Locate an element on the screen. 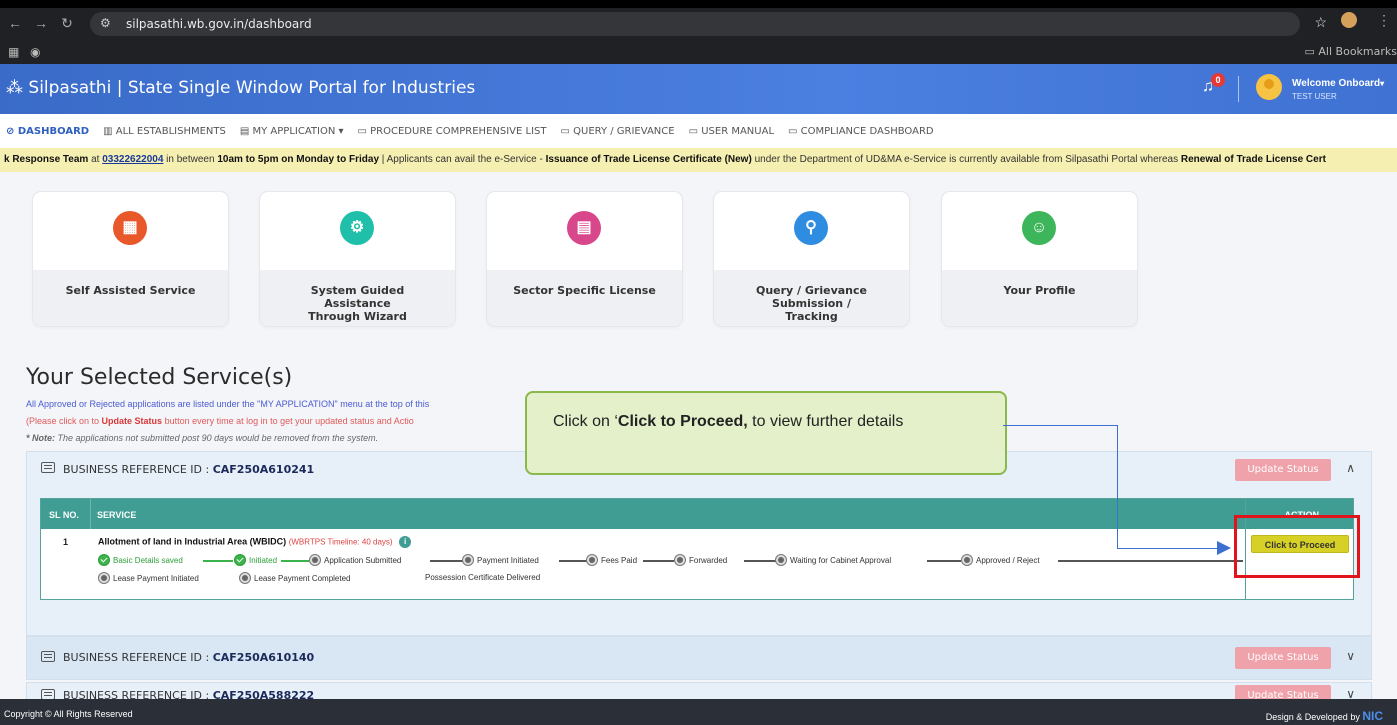  site-info-icon: ⚙ is located at coordinates (105, 23).